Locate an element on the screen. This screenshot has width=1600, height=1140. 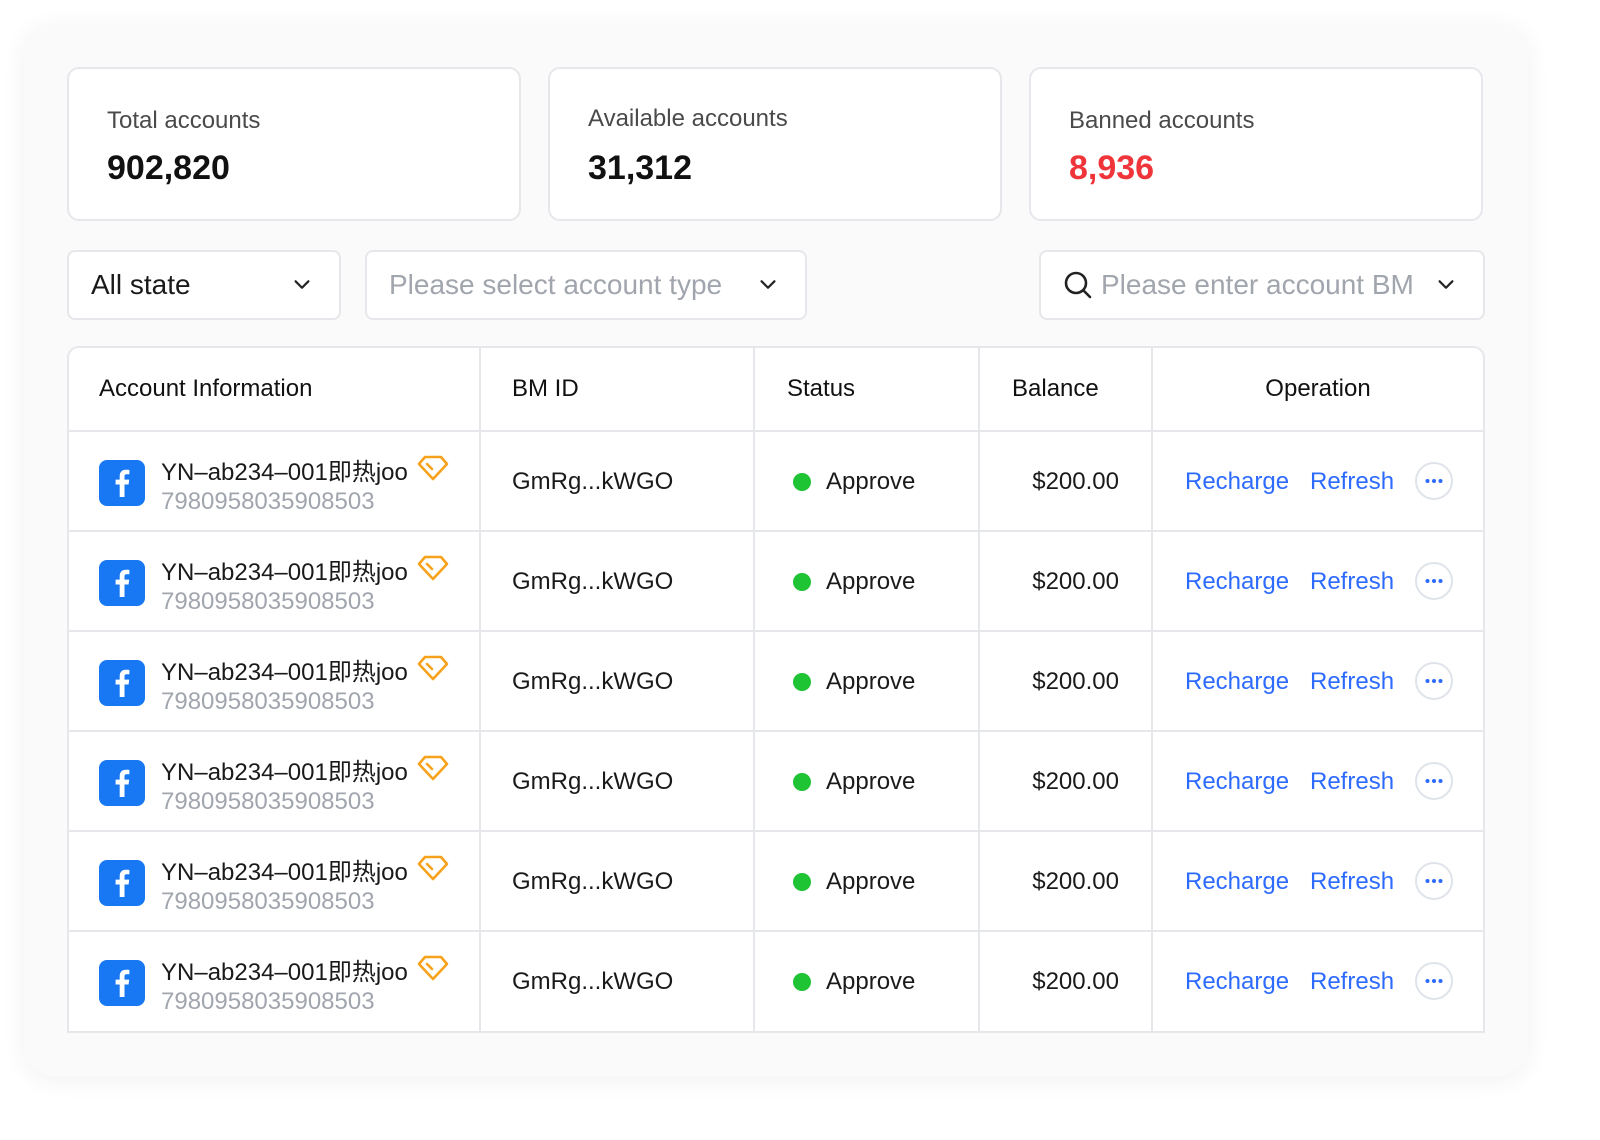
state-select: All state is located at coordinates (204, 285).